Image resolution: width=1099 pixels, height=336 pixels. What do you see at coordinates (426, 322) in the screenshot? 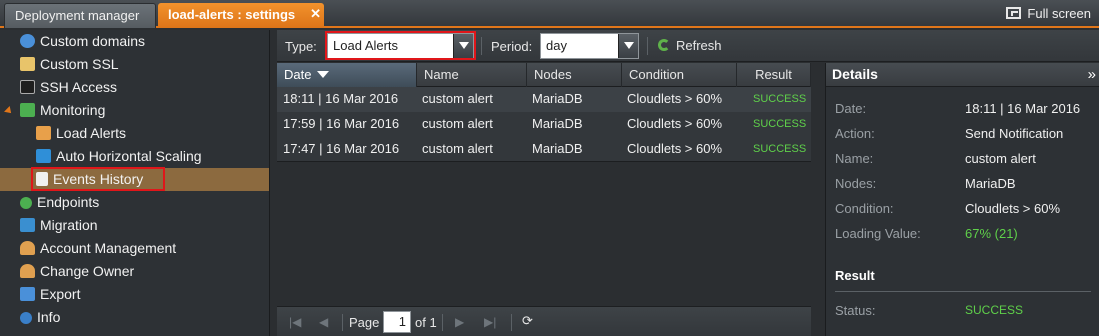
I see `page-count-label: of 1` at bounding box center [426, 322].